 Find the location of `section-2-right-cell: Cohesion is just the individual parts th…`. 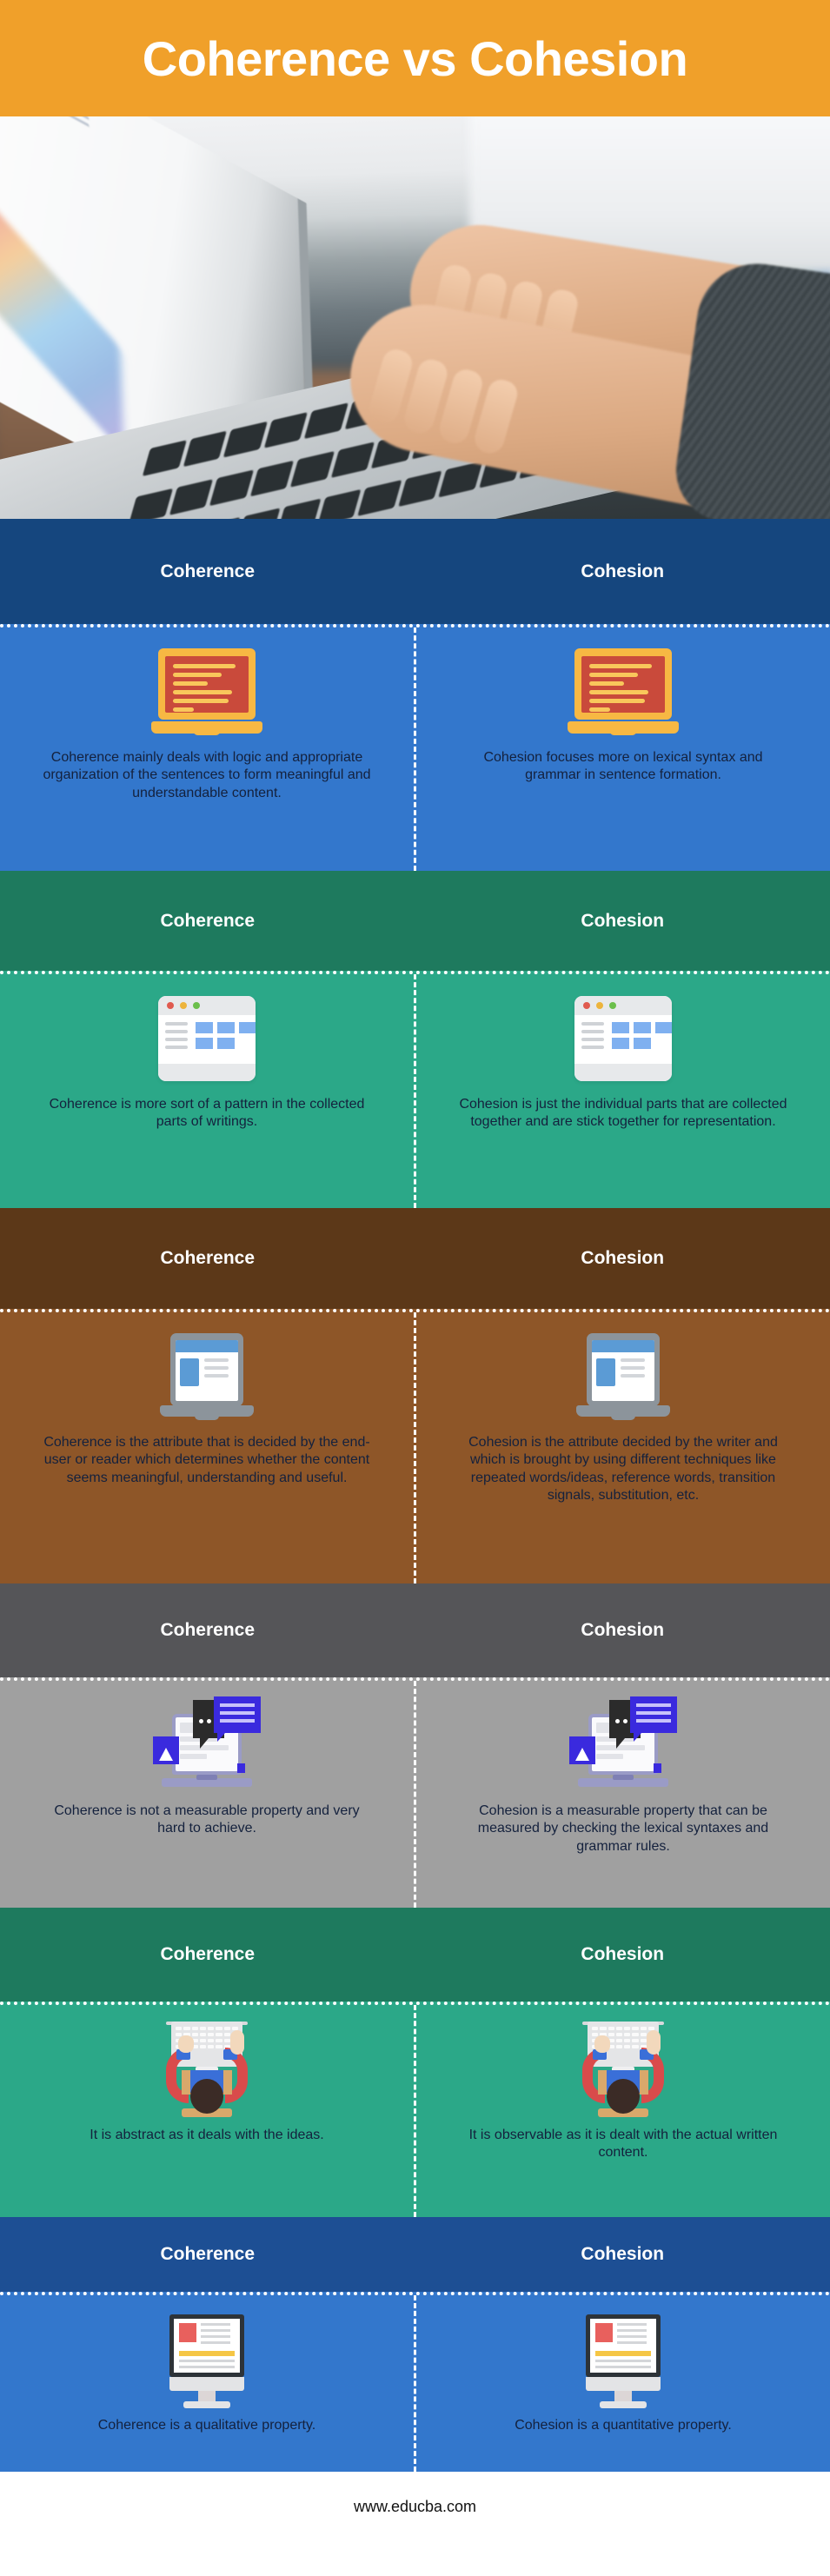

section-2-right-cell: Cohesion is just the individual parts th… is located at coordinates (623, 1091).